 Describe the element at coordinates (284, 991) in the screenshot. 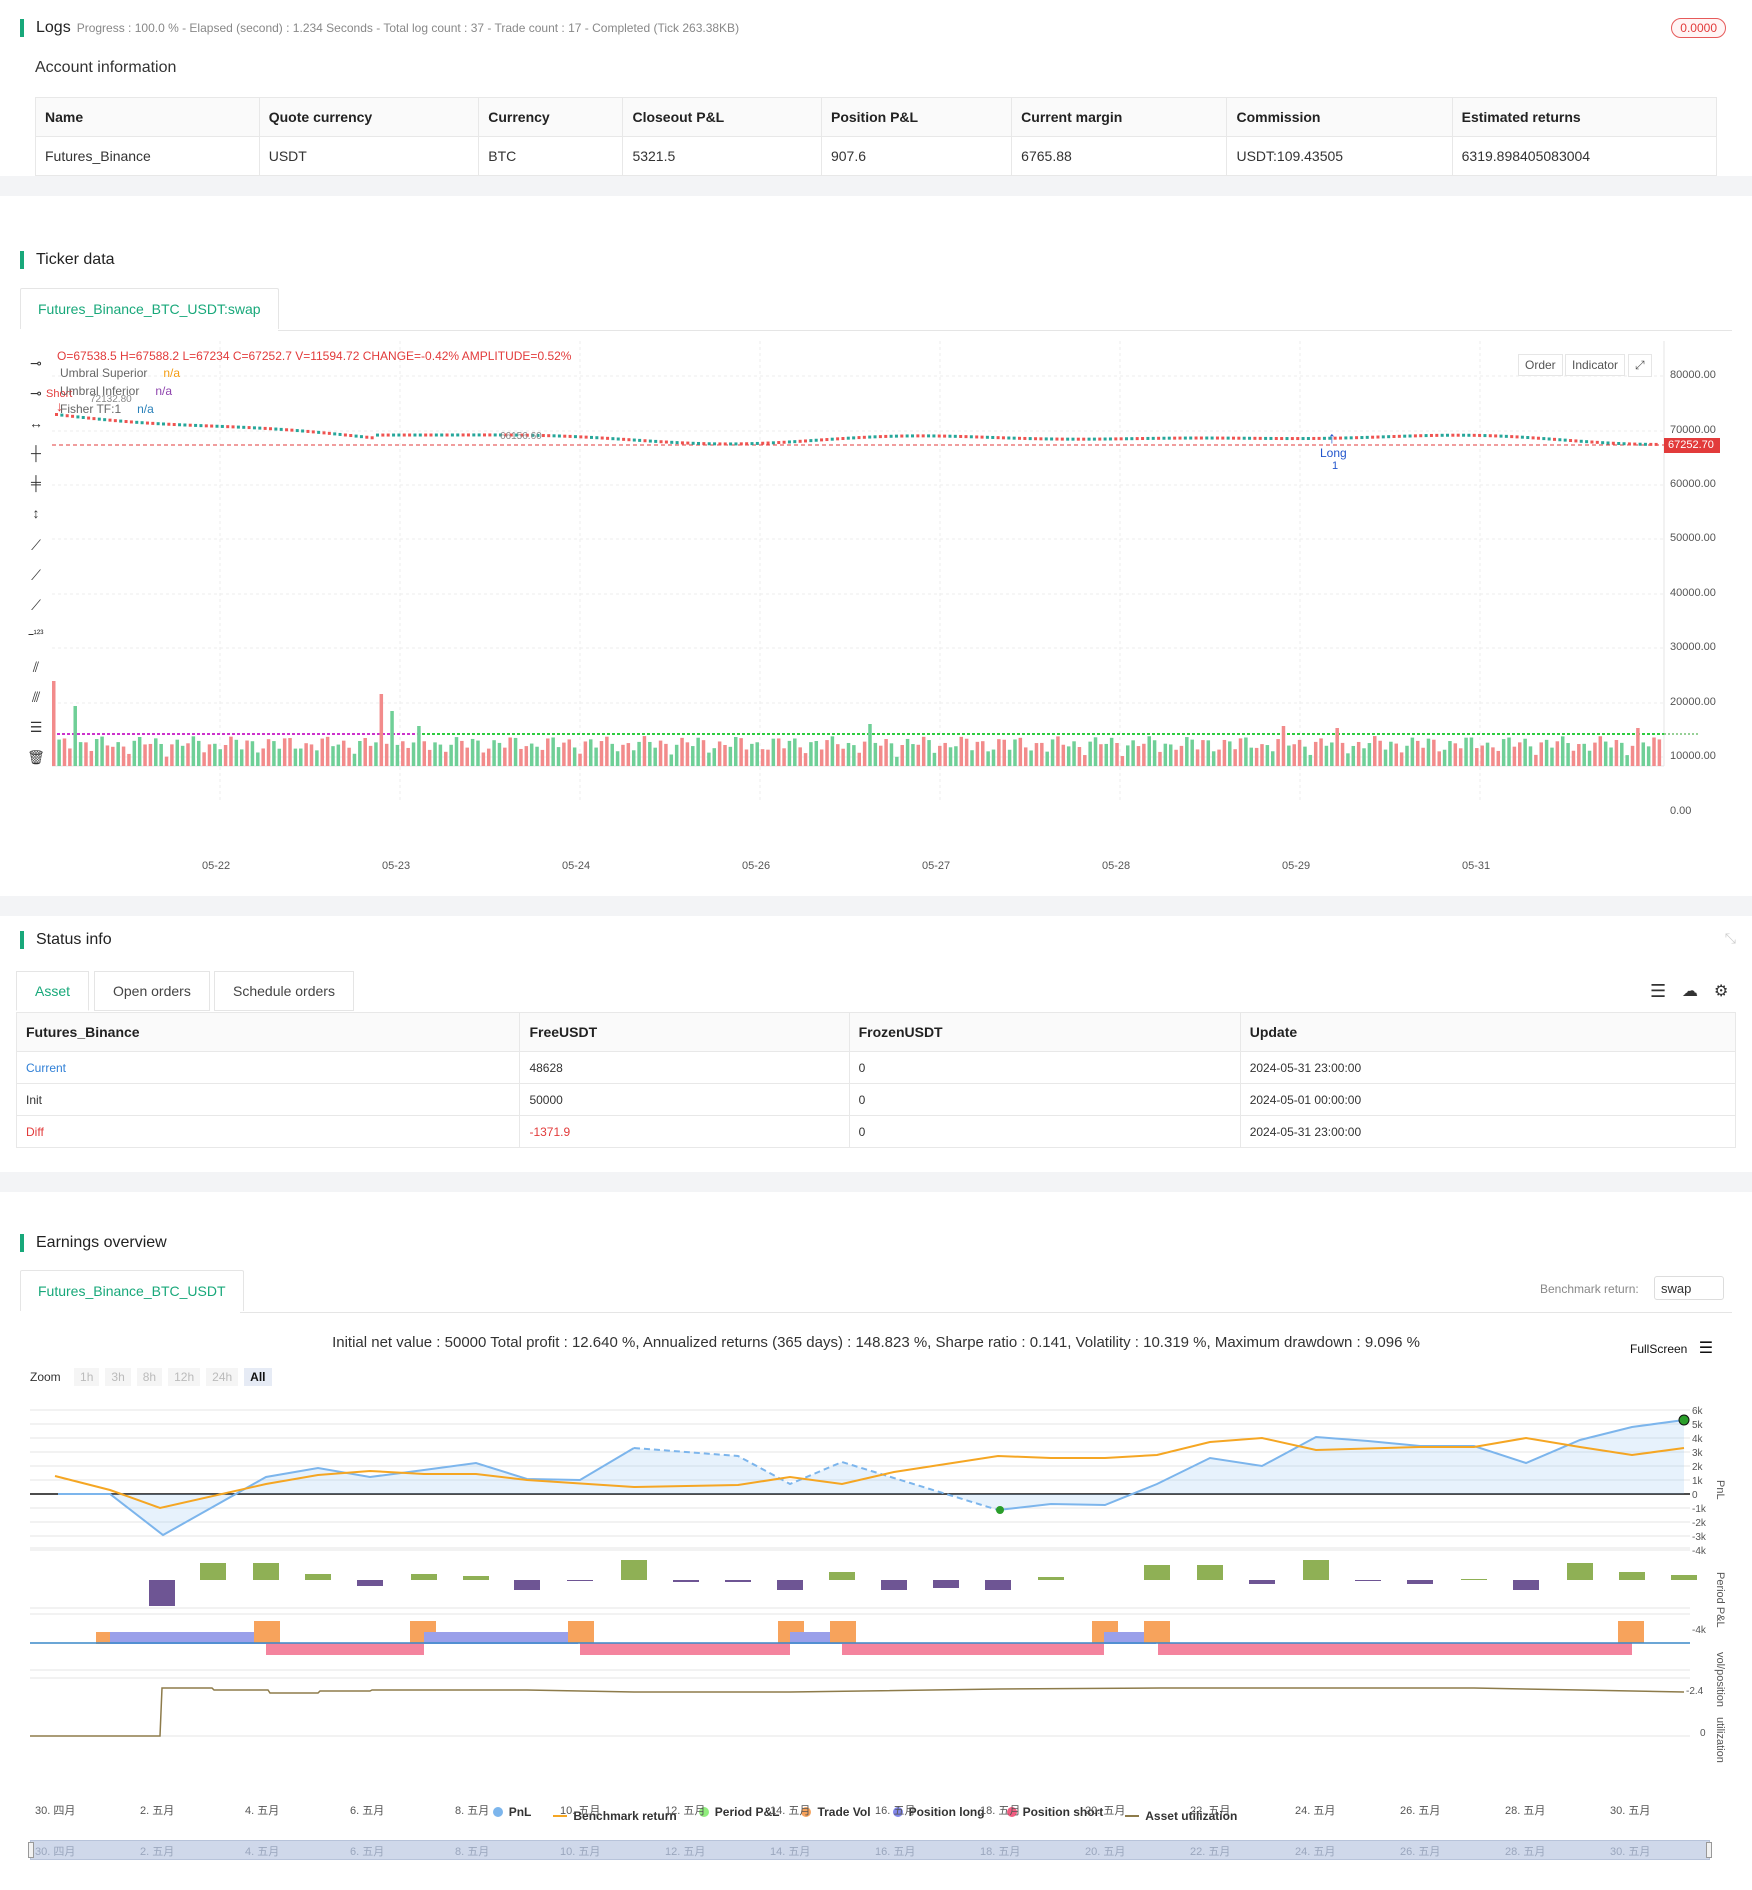

I see `tab-schedule-orders: Schedule orders` at that location.